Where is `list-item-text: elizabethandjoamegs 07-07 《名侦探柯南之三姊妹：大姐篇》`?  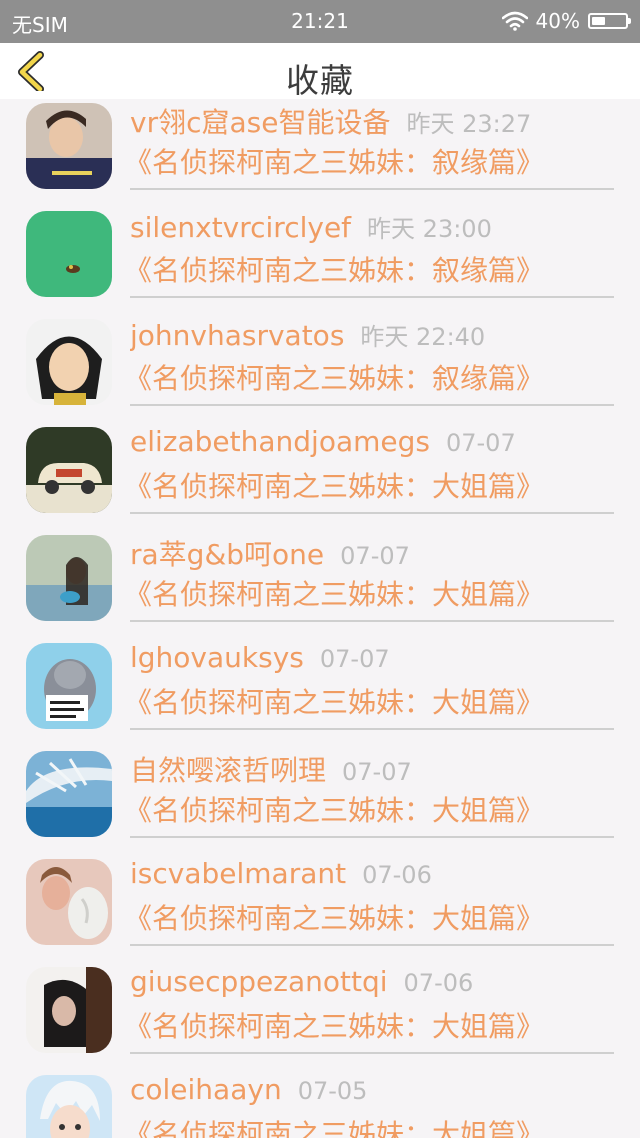 list-item-text: elizabethandjoamegs 07-07 《名侦探柯南之三姊妹：大姐篇》 is located at coordinates (369, 465).